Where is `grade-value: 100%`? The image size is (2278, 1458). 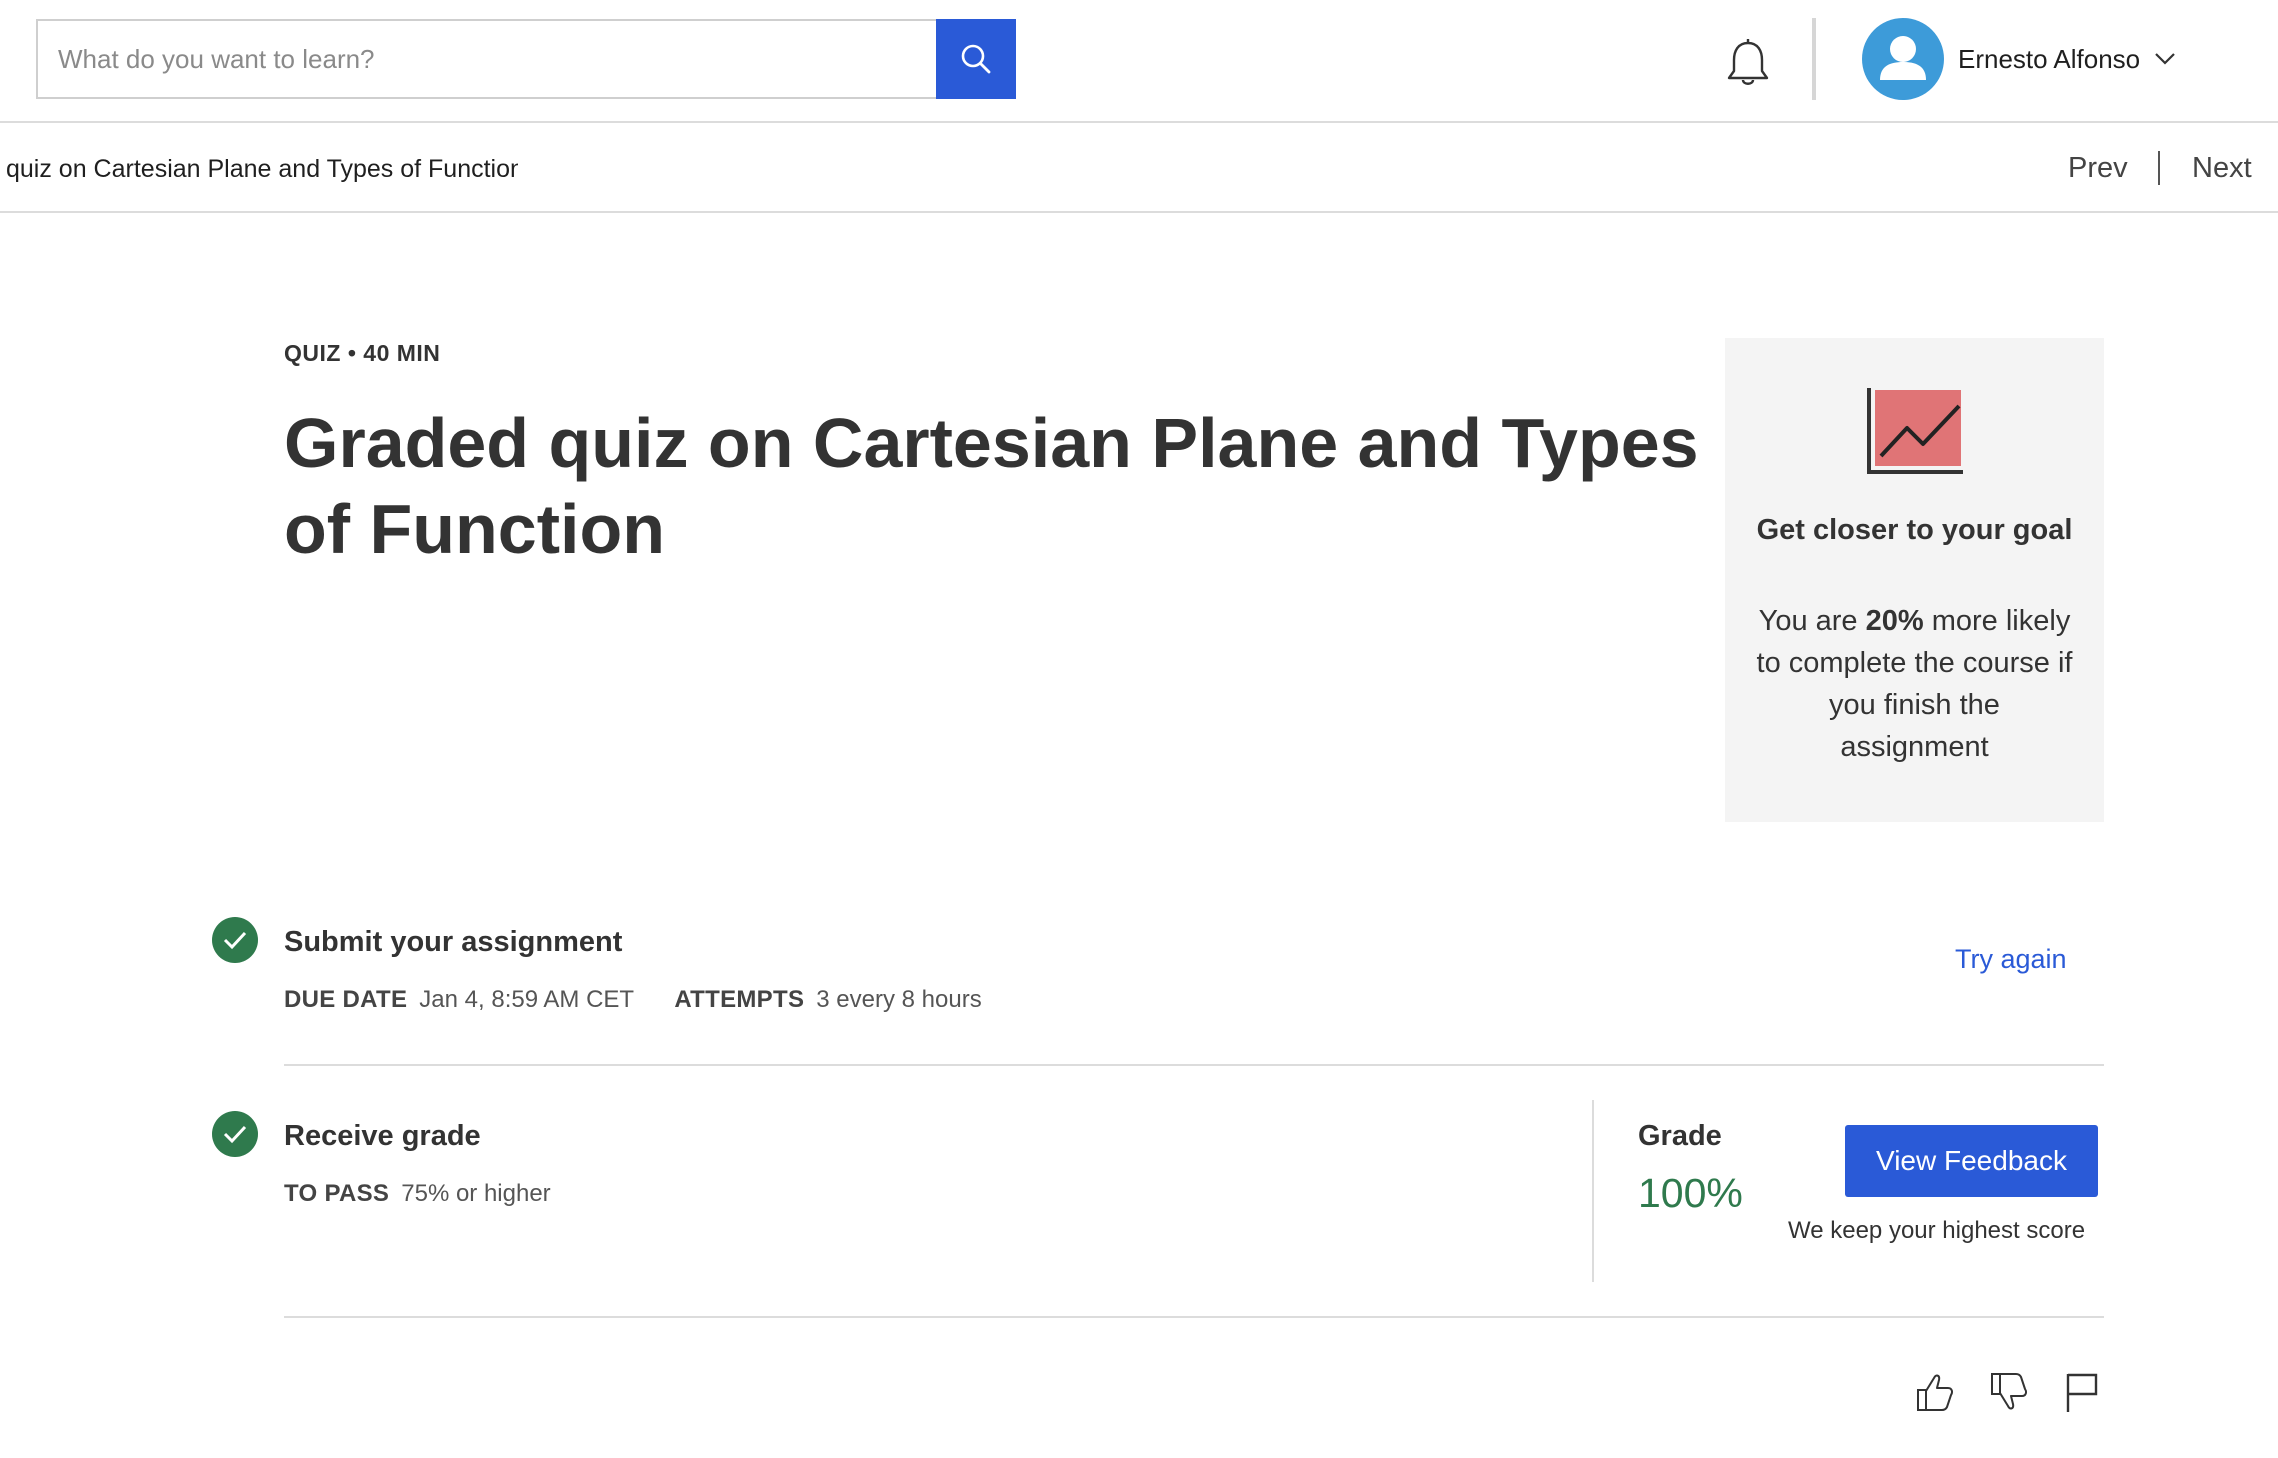 grade-value: 100% is located at coordinates (1690, 1193).